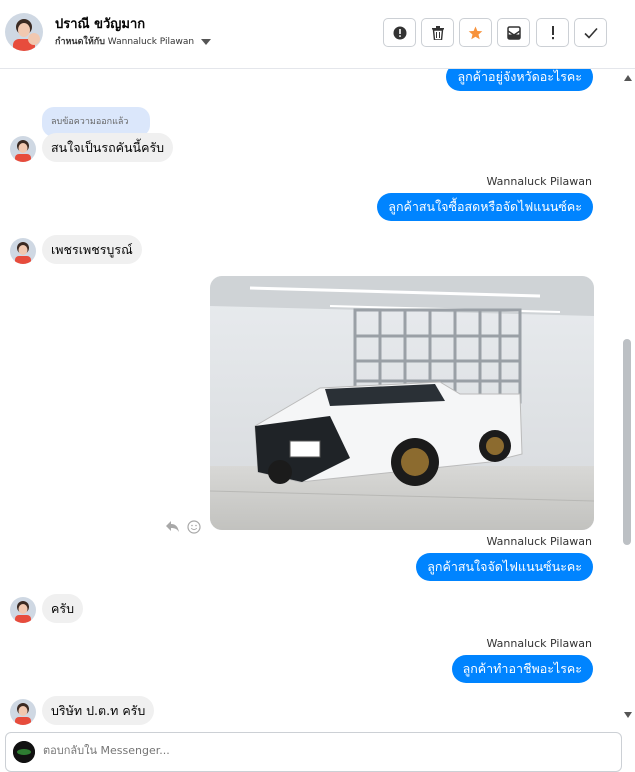 This screenshot has height=772, width=635. Describe the element at coordinates (206, 41) in the screenshot. I see `chevron-down-icon` at that location.